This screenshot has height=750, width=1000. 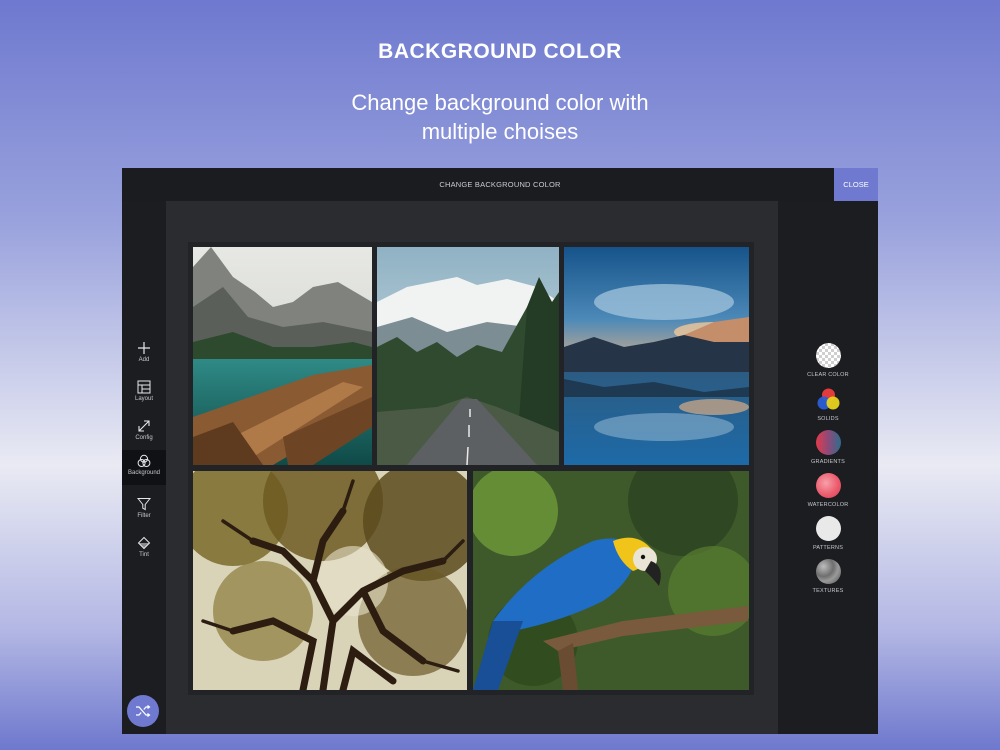 I want to click on tool-tint-label: Tint, so click(x=144, y=555).